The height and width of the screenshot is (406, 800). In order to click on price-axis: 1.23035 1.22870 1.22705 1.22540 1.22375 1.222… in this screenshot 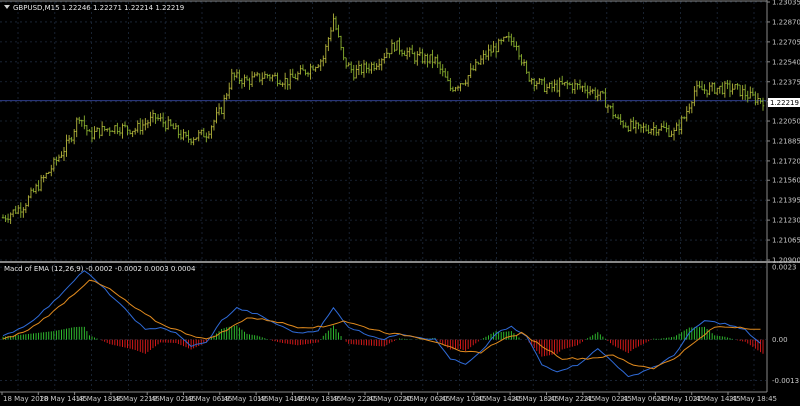, I will do `click(783, 132)`.